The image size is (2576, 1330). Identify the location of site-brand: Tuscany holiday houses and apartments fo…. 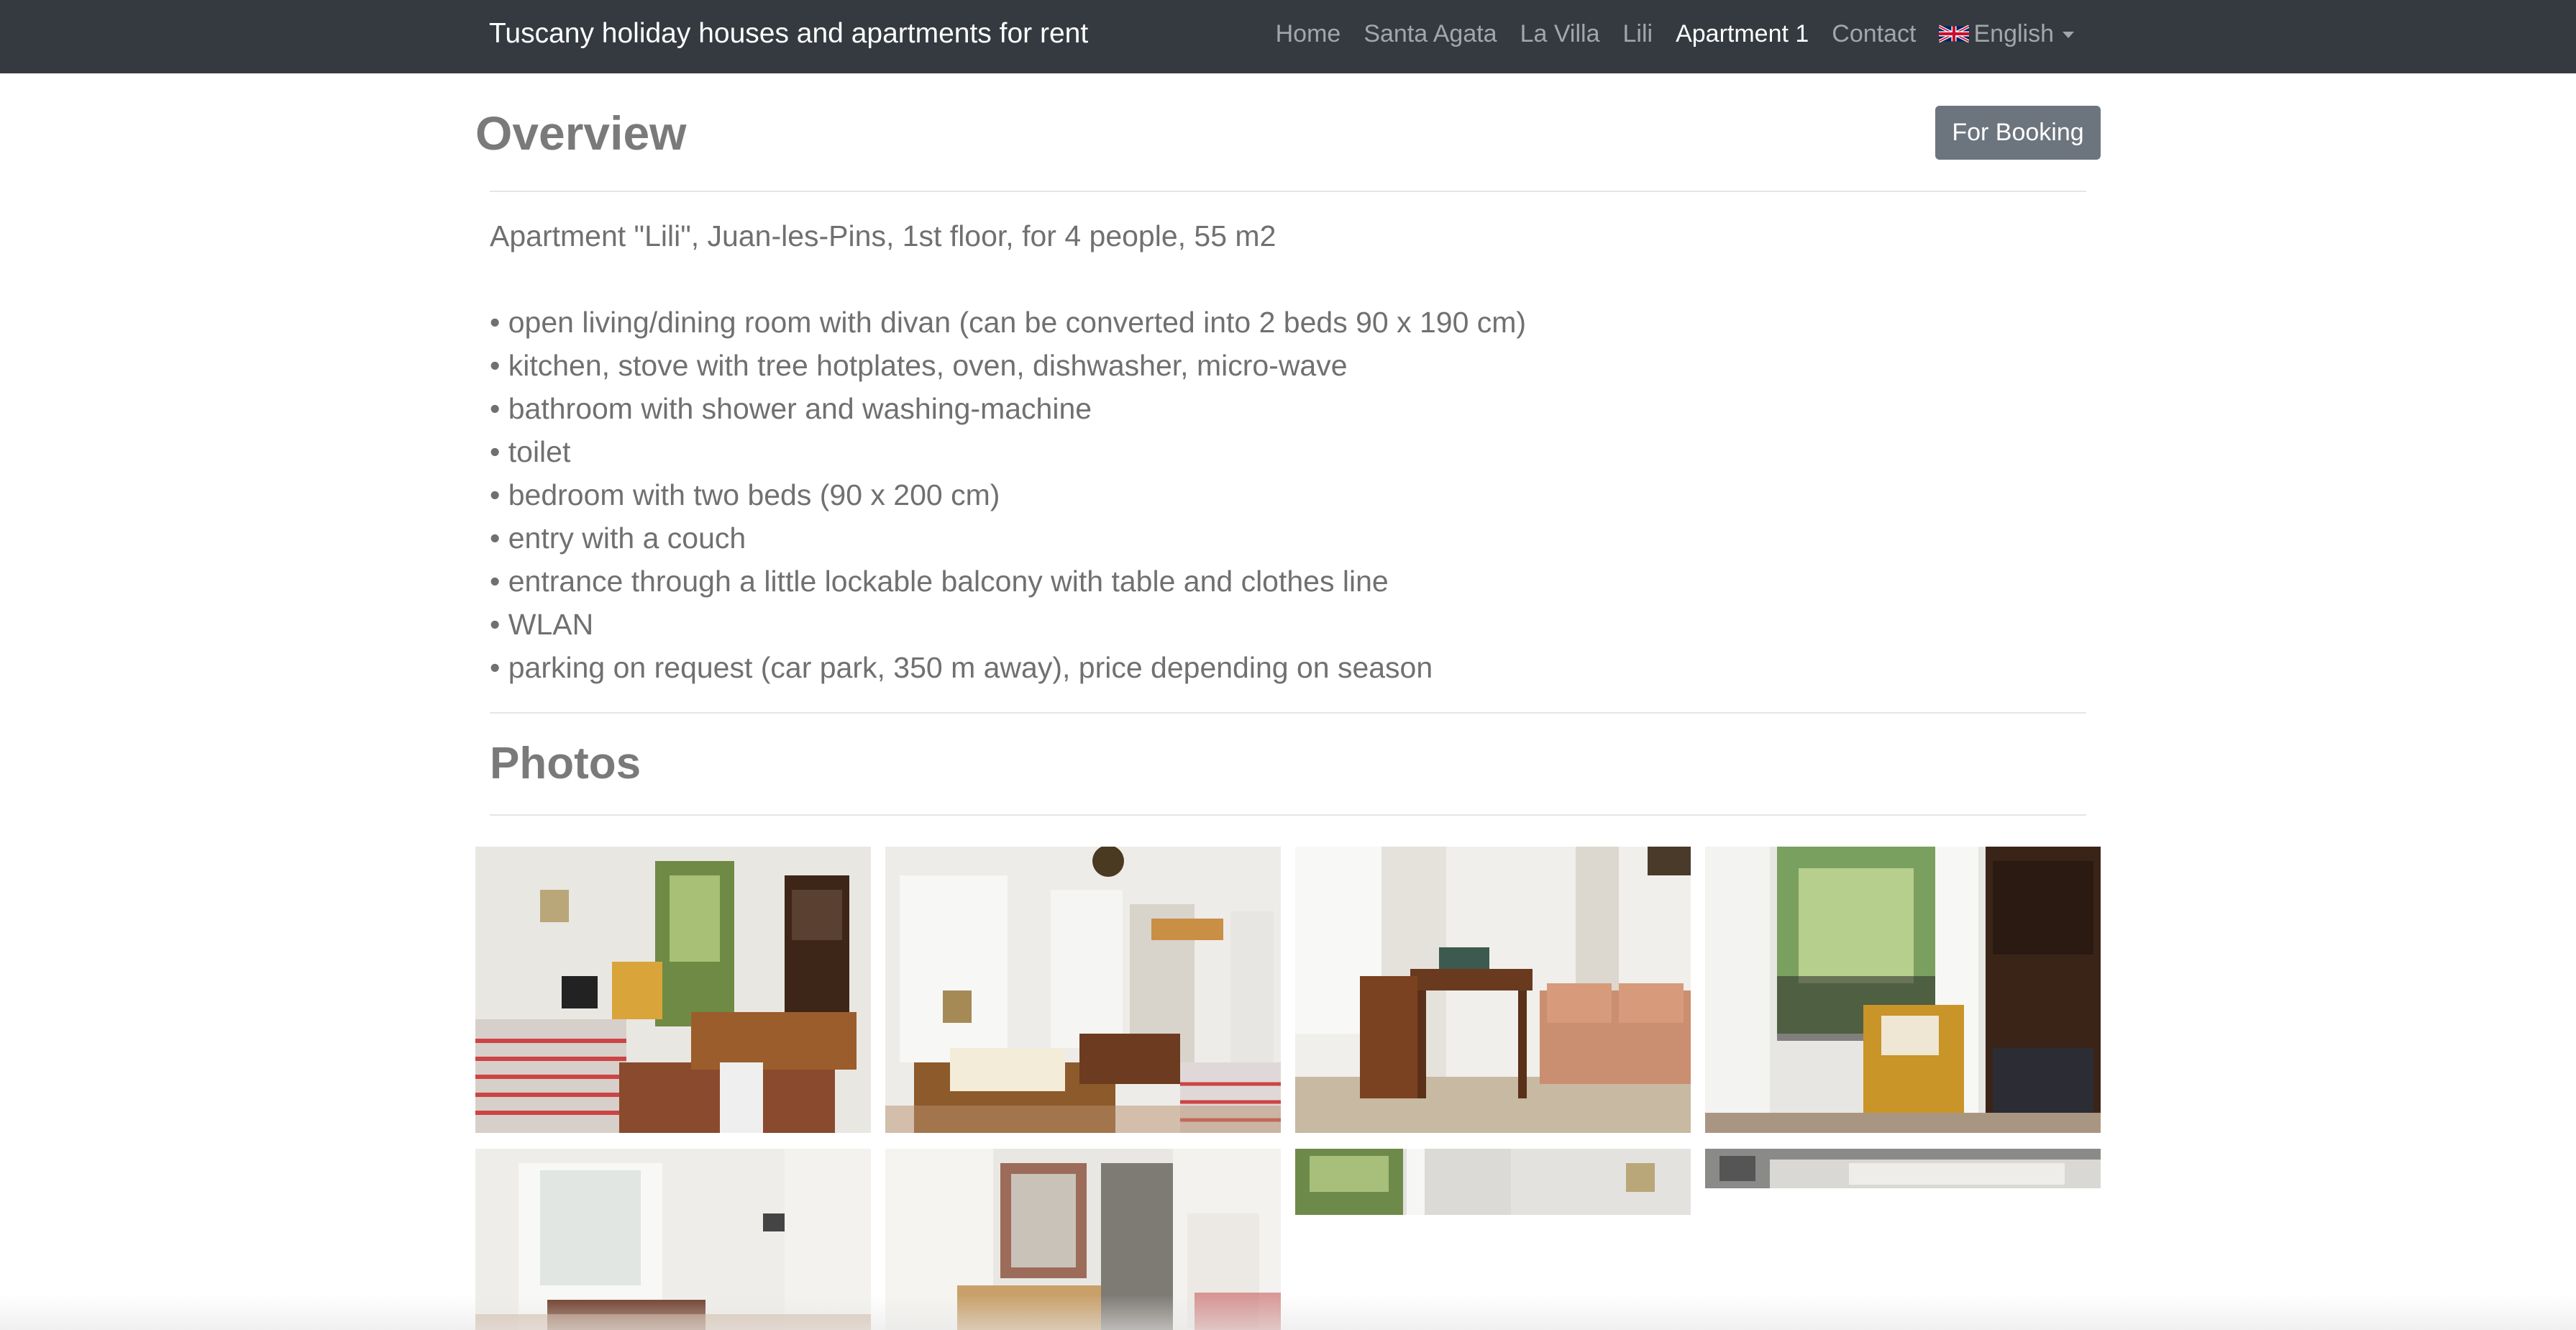
(788, 34).